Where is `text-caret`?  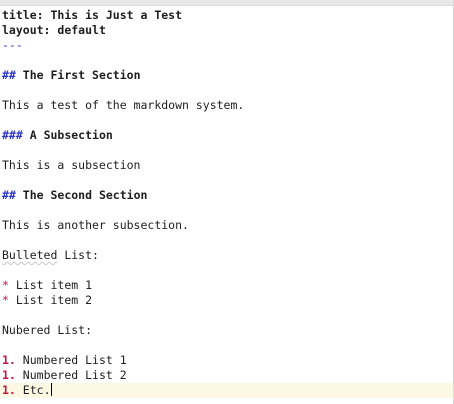
text-caret is located at coordinates (51, 389).